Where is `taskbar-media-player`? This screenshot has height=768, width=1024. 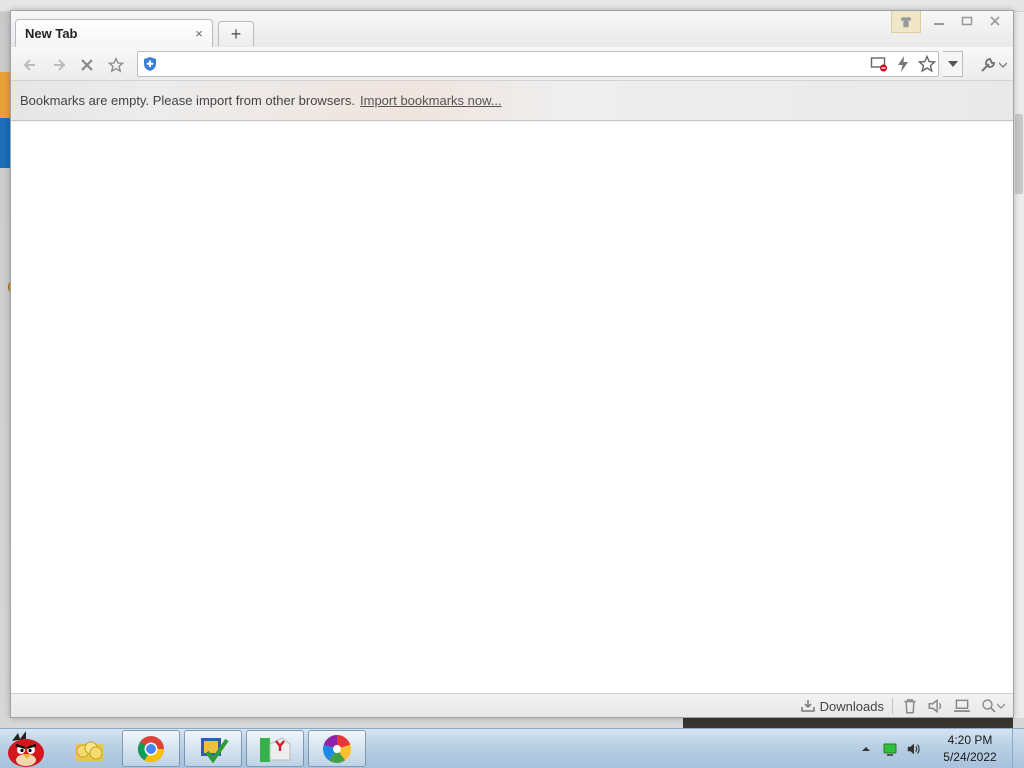
taskbar-media-player is located at coordinates (337, 748).